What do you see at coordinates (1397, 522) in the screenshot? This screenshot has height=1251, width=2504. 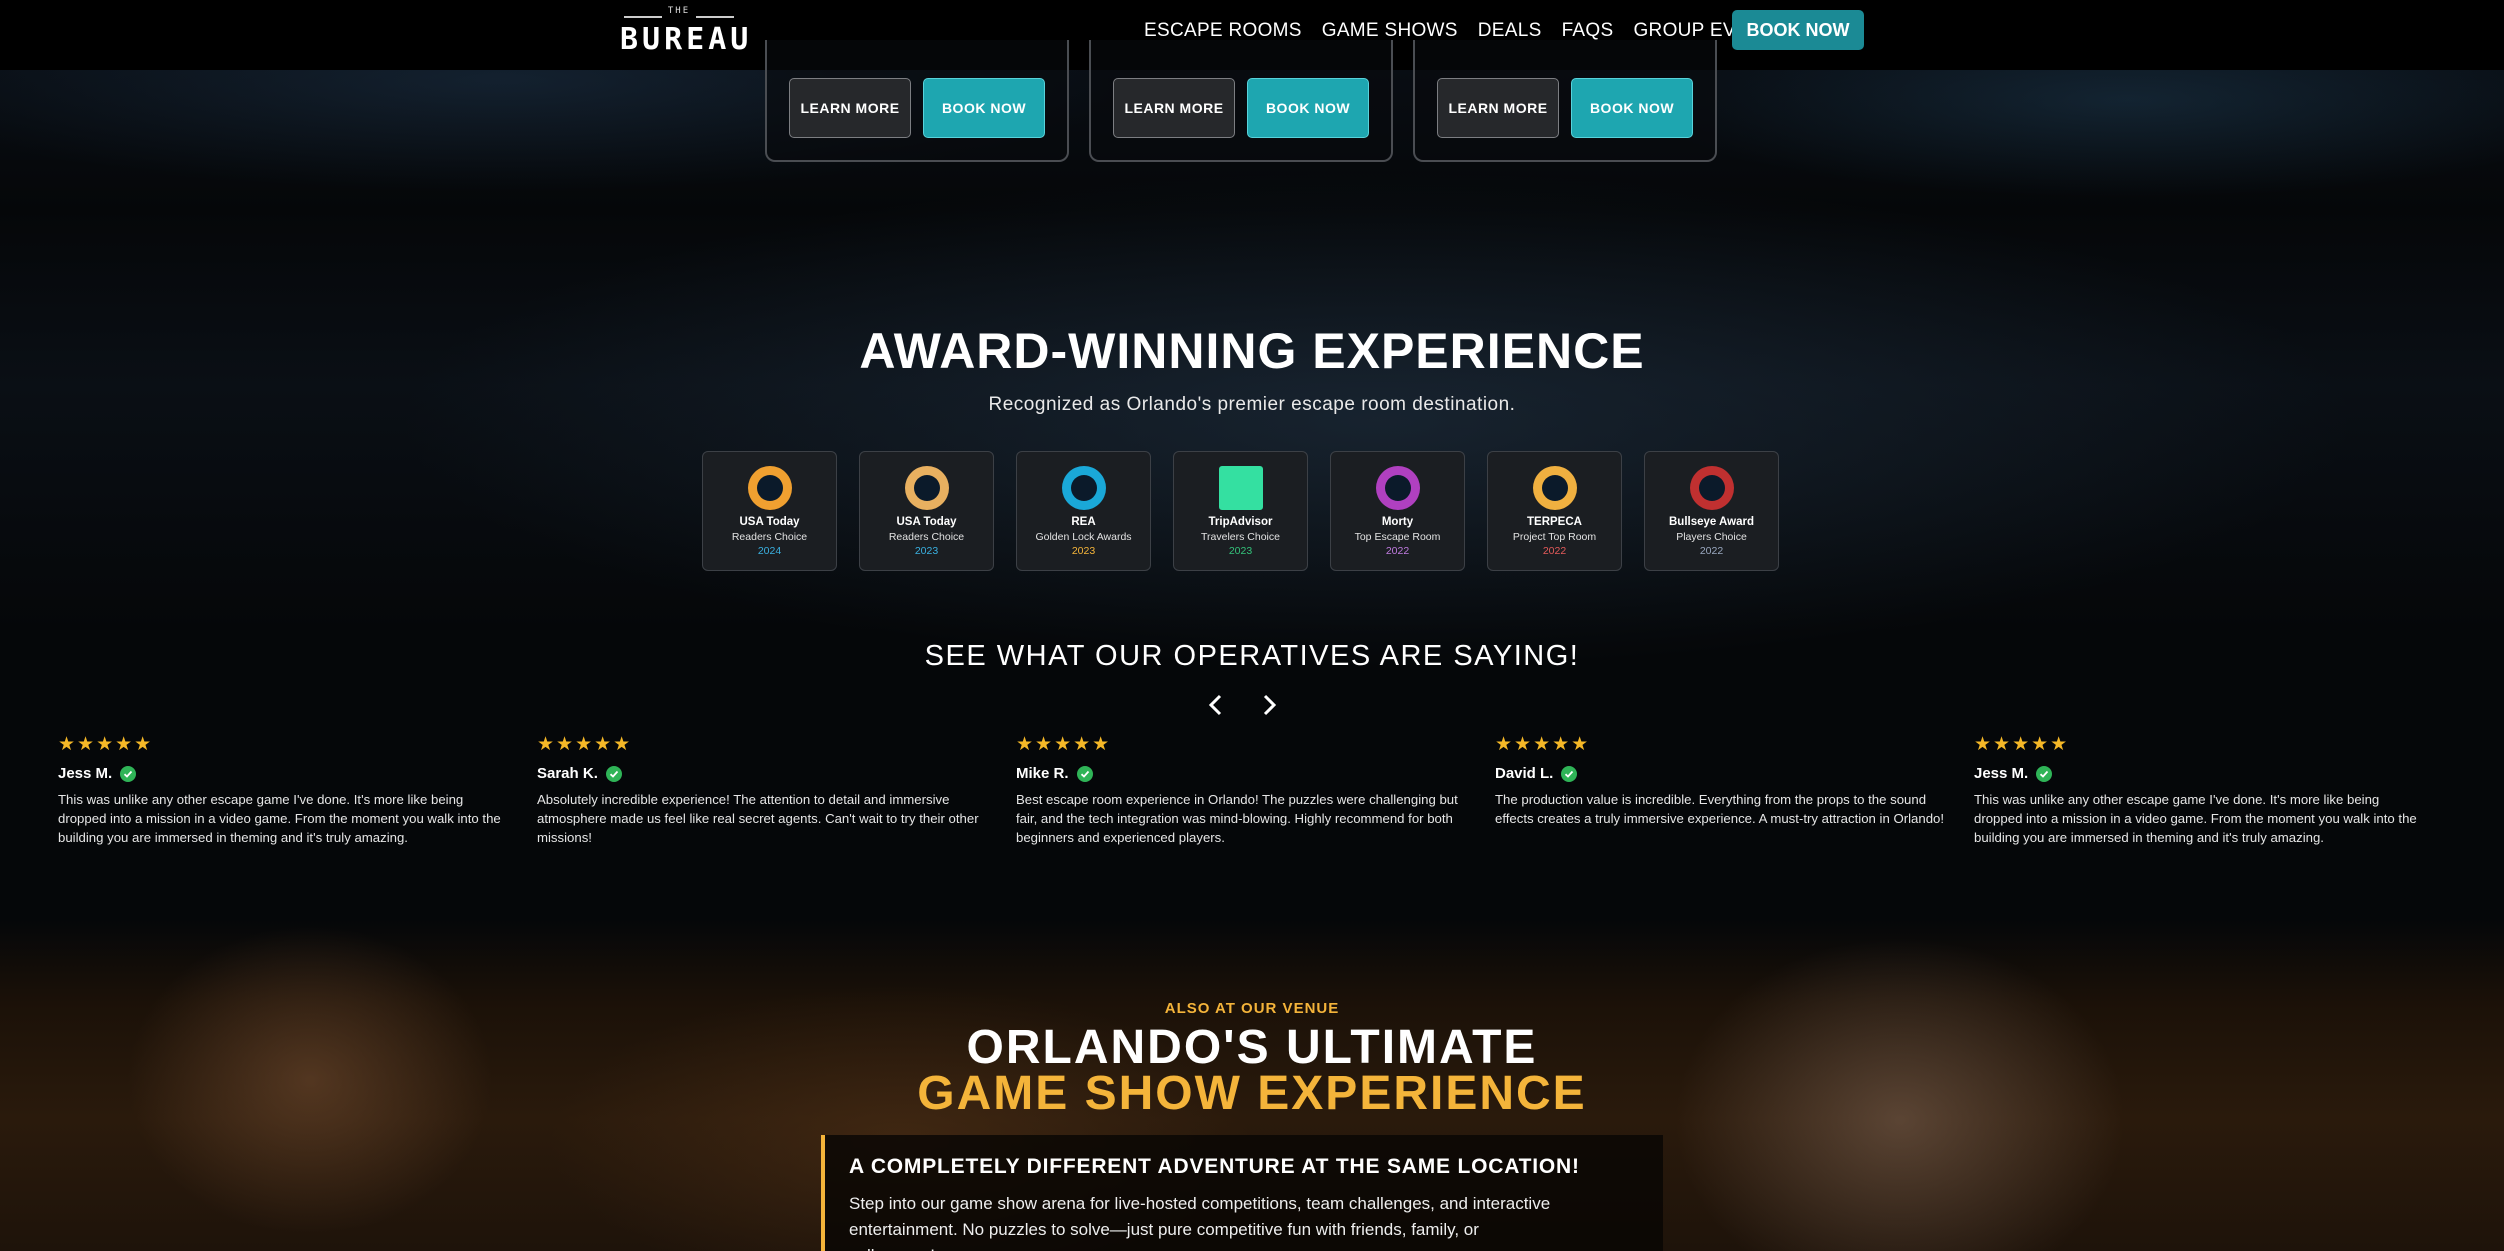 I see `award-name: Morty` at bounding box center [1397, 522].